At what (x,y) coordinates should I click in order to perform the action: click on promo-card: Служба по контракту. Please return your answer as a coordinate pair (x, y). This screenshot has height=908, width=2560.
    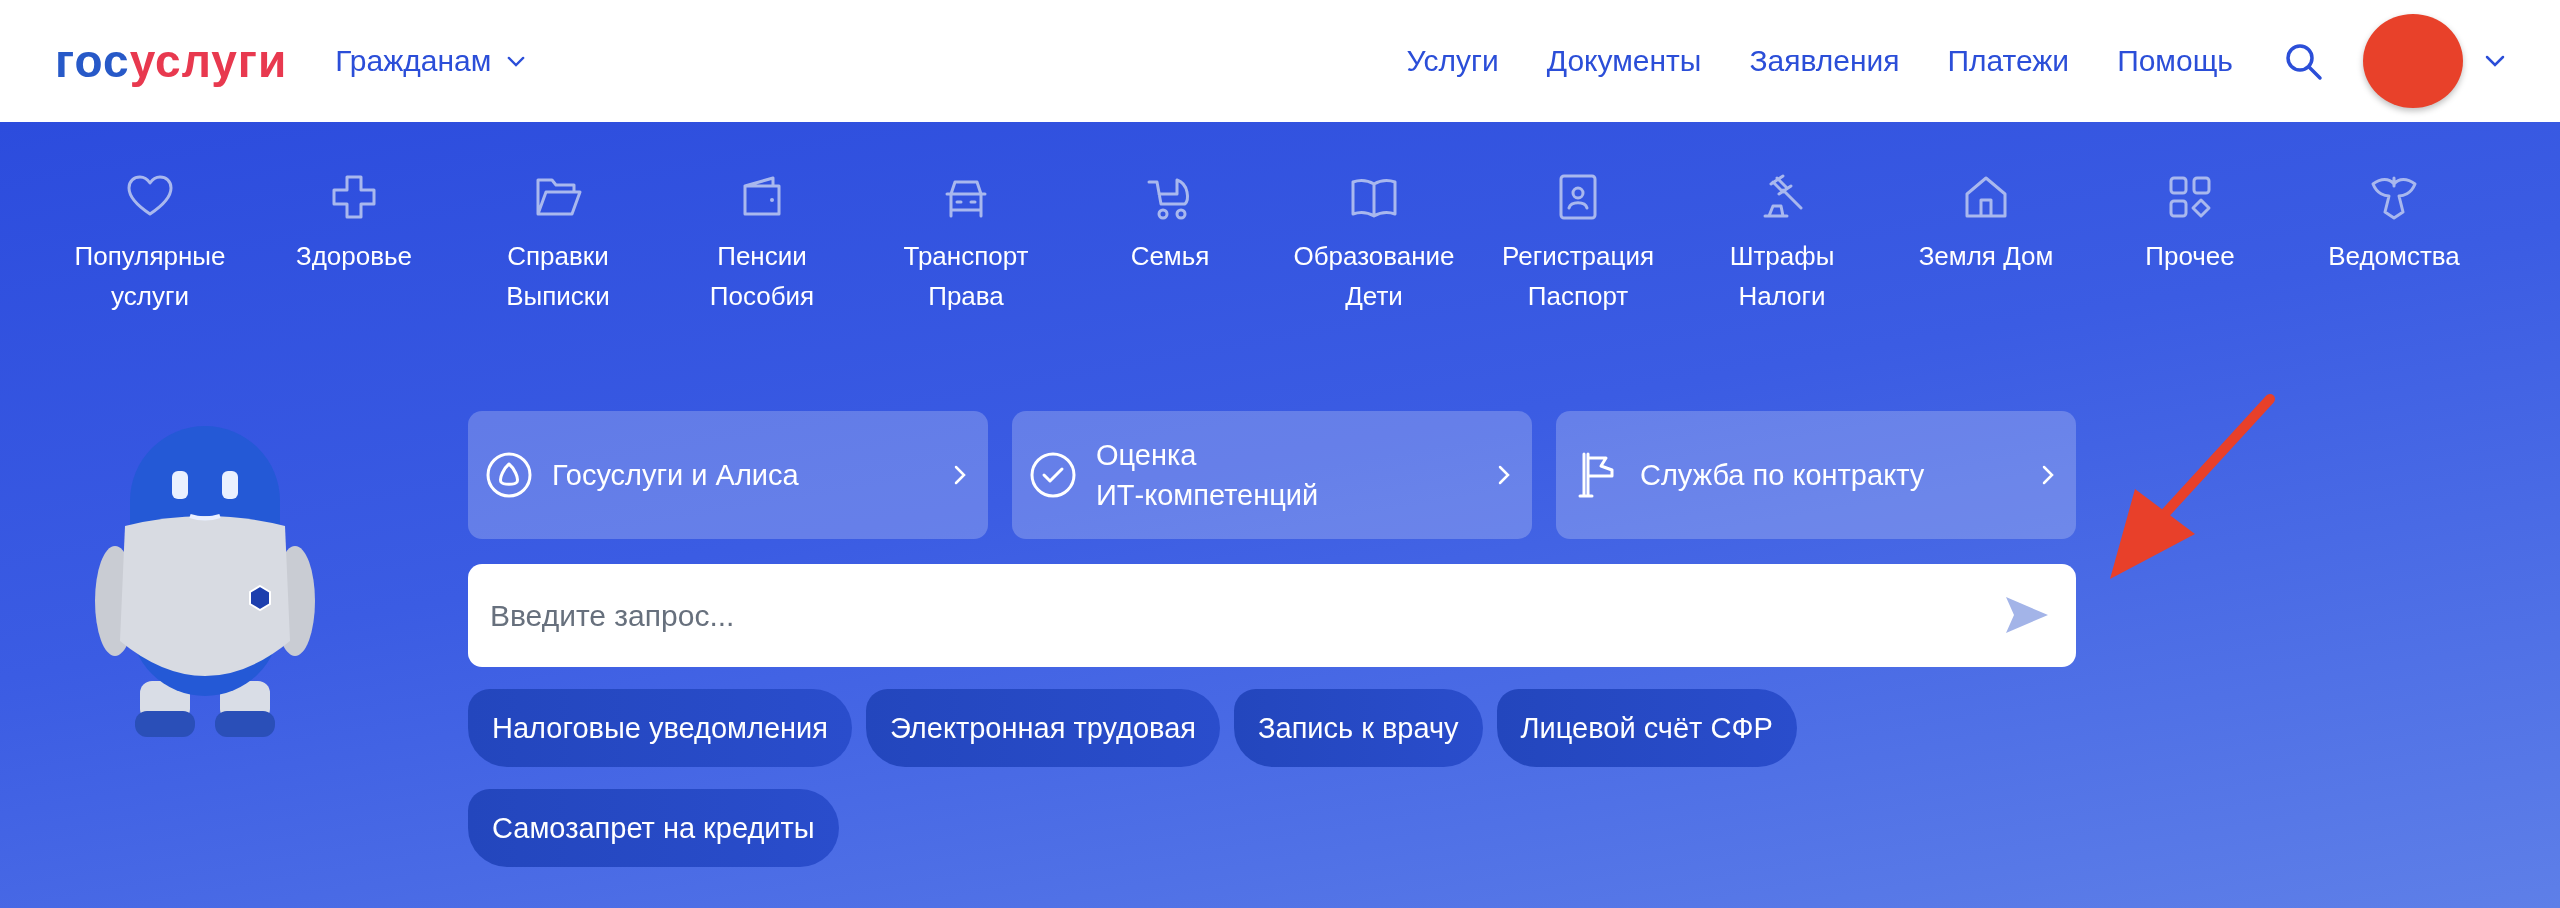
    Looking at the image, I should click on (1816, 475).